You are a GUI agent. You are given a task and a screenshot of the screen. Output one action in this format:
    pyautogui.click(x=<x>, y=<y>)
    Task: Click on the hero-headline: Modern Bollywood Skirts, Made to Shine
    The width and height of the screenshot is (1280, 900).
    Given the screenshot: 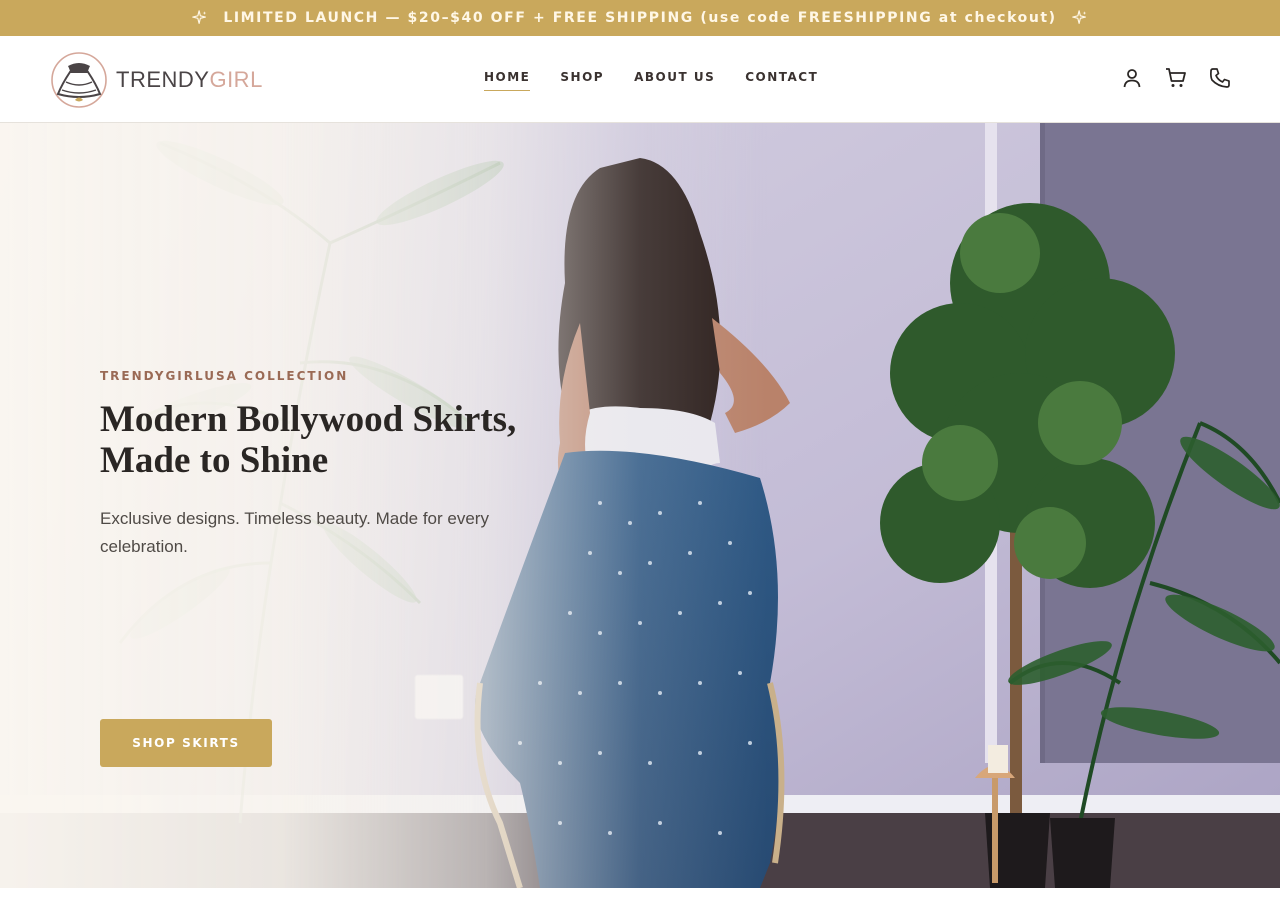 What is the action you would take?
    pyautogui.click(x=320, y=440)
    